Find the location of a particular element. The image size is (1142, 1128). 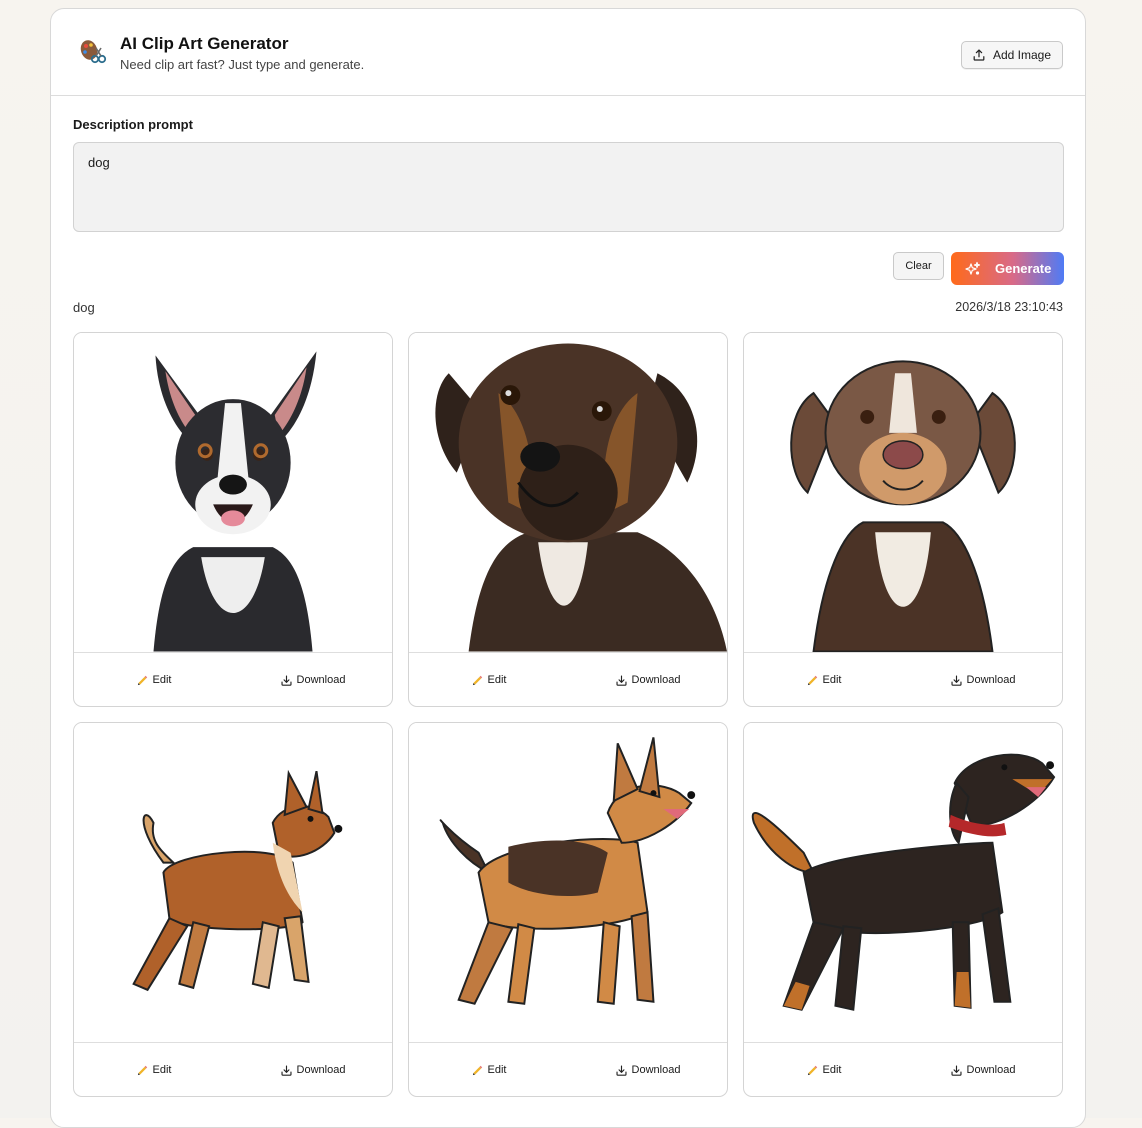

generate-label: Generate is located at coordinates (1023, 268).